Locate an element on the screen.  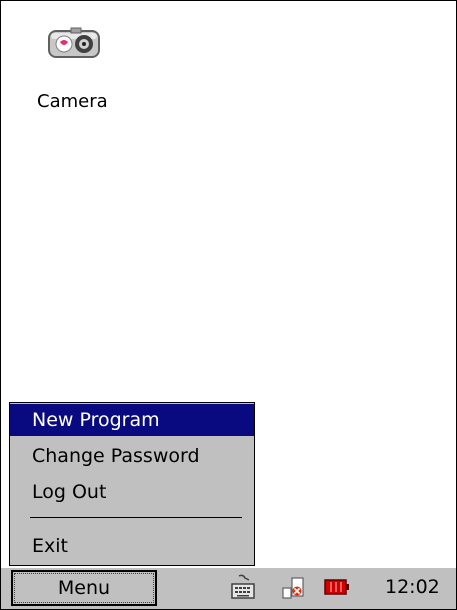
battery-icon is located at coordinates (336, 587).